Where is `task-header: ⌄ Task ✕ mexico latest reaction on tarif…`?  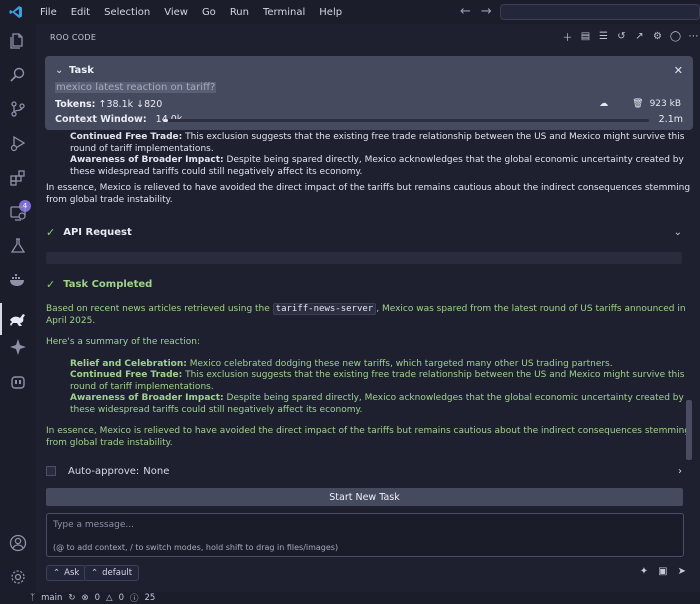
task-header: ⌄ Task ✕ mexico latest reaction on tarif… is located at coordinates (369, 93).